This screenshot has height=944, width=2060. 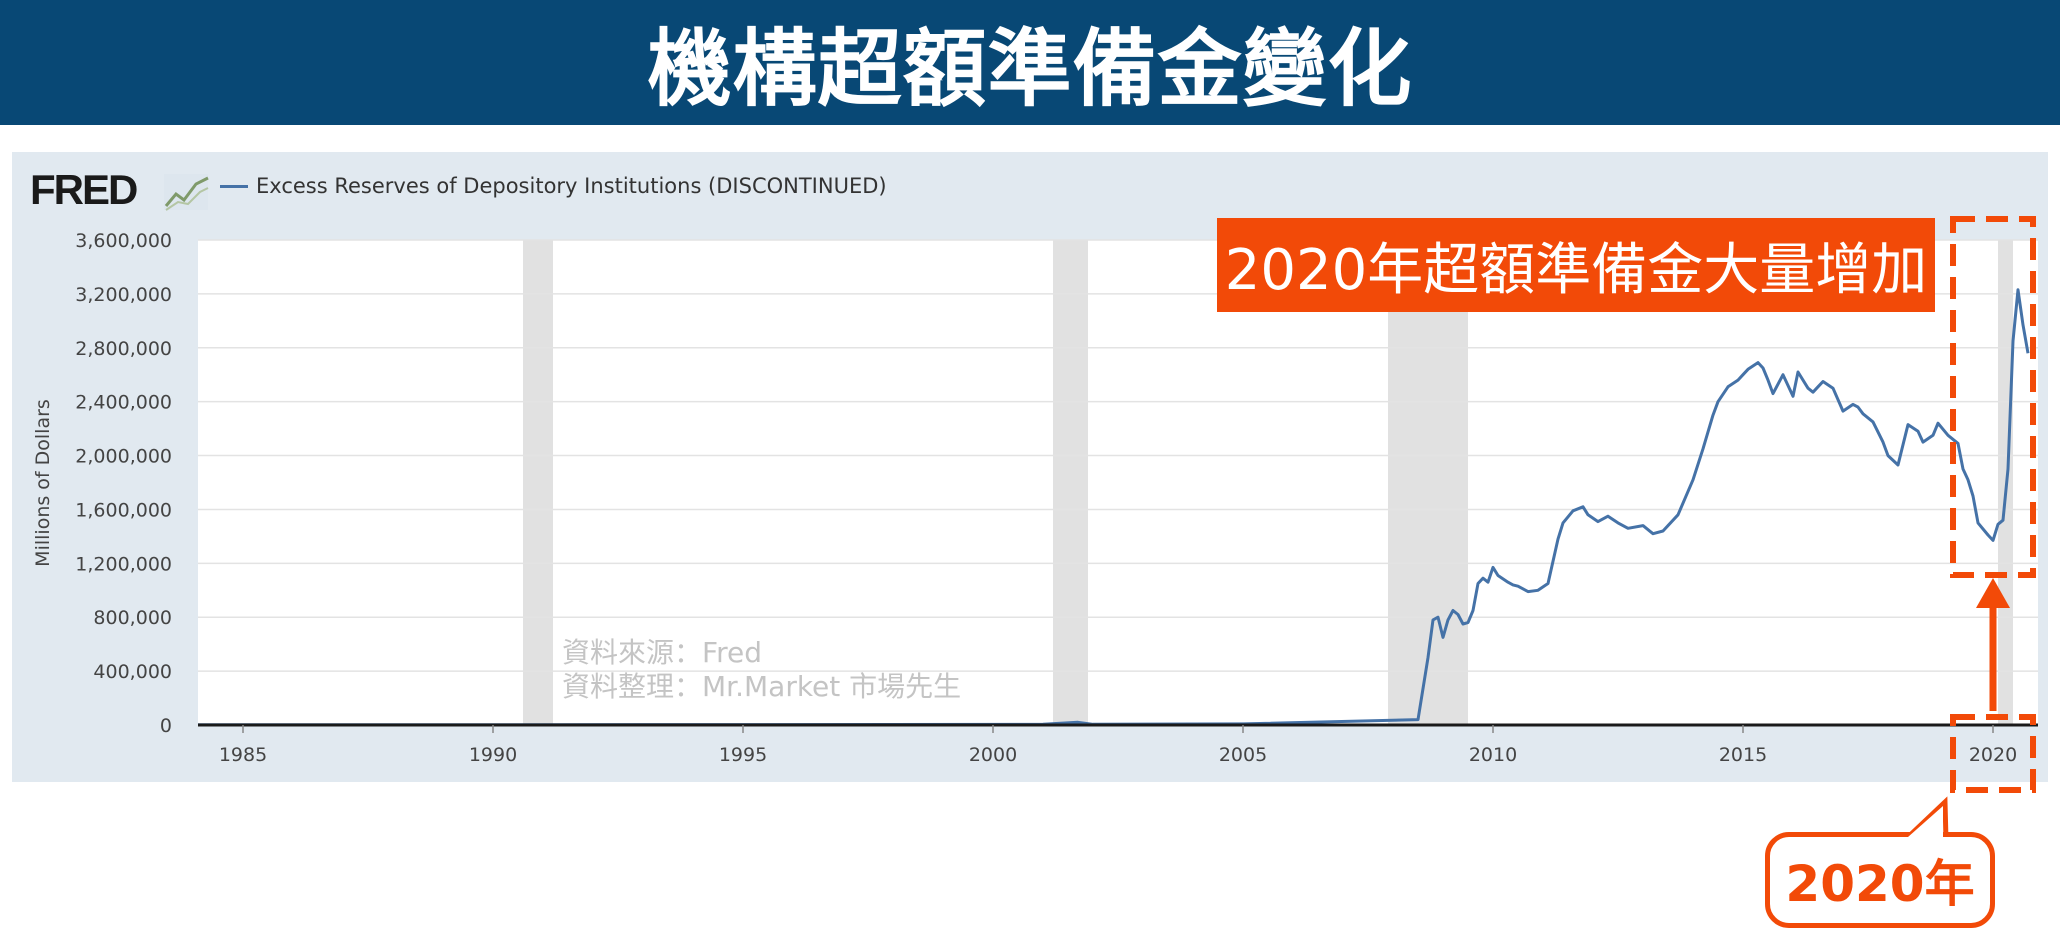 I want to click on source-watermark: 資料來源：Fred 資料整理：Mr.Market 市場先生, so click(x=761, y=670).